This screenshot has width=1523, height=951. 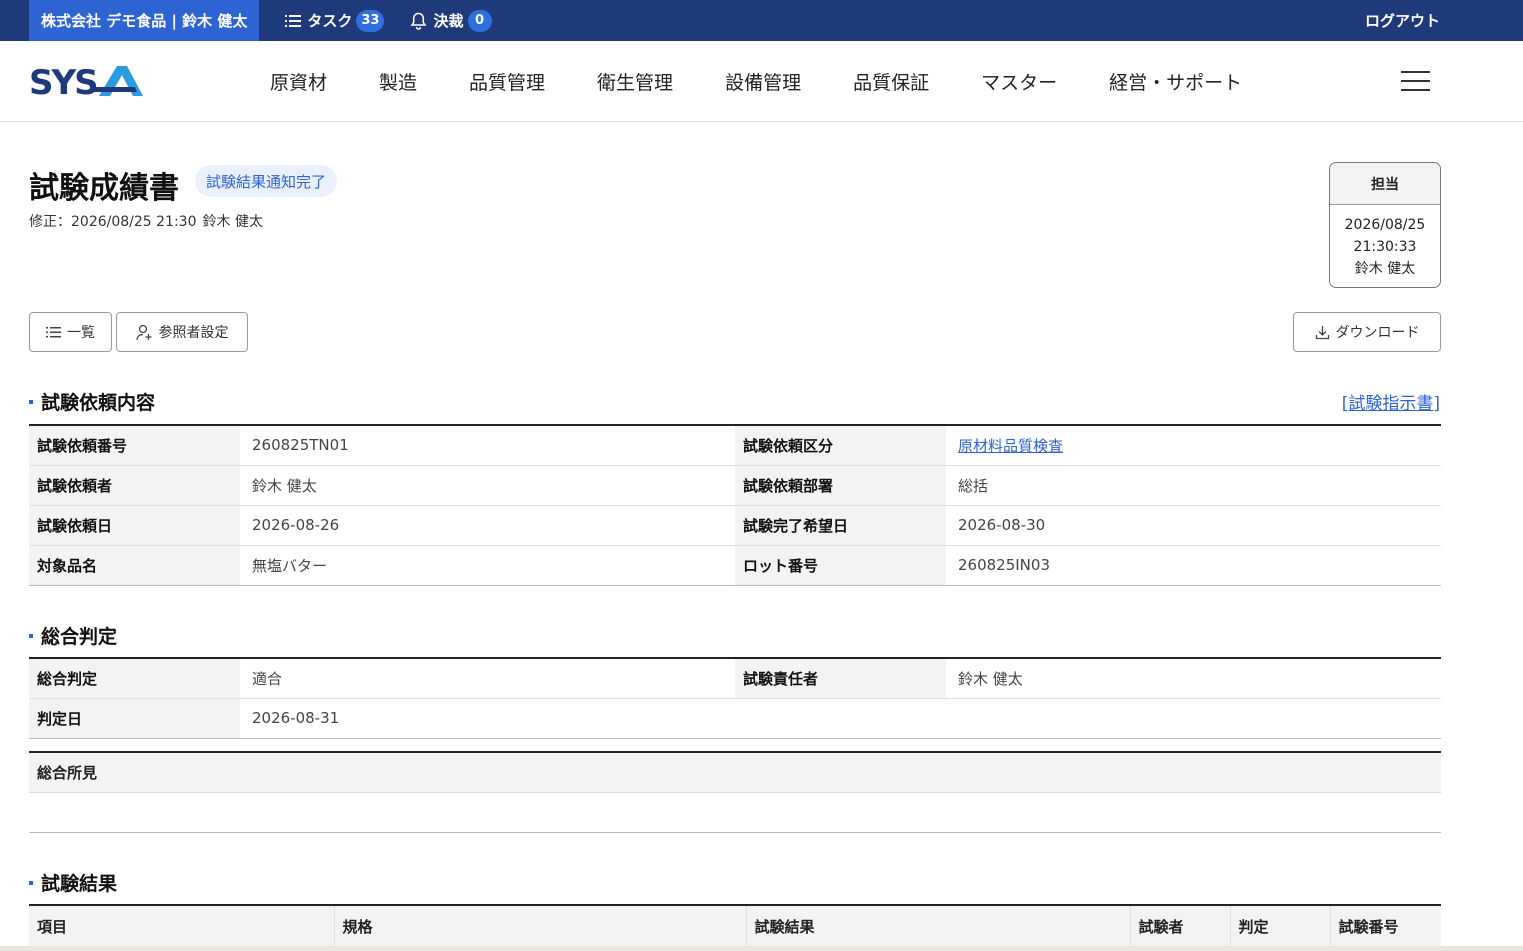 I want to click on nav-item-manufacturing: 製造, so click(x=398, y=81).